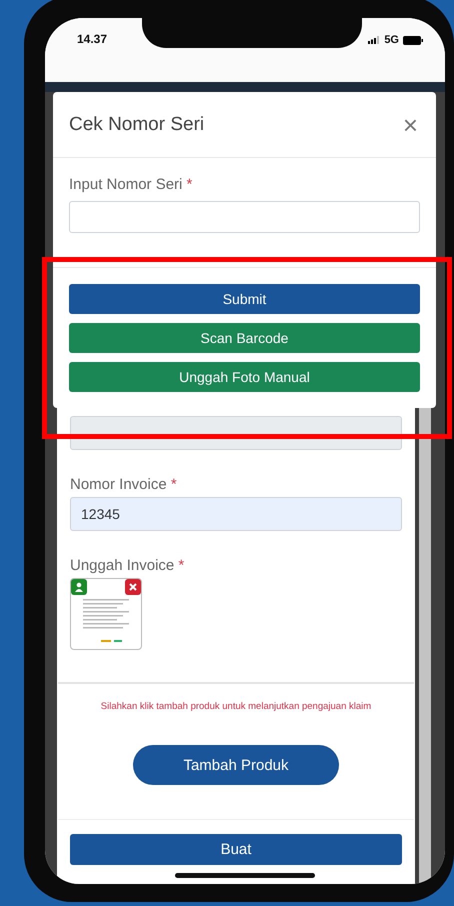 This screenshot has width=454, height=906. Describe the element at coordinates (236, 765) in the screenshot. I see `add-product-button: Tambah Produk` at that location.